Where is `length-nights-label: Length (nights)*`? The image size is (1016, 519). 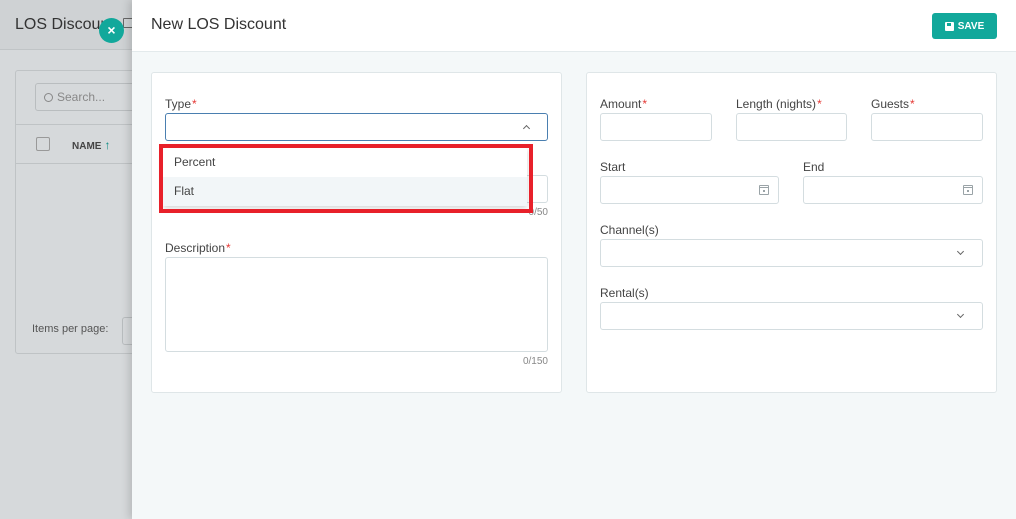 length-nights-label: Length (nights)* is located at coordinates (779, 104).